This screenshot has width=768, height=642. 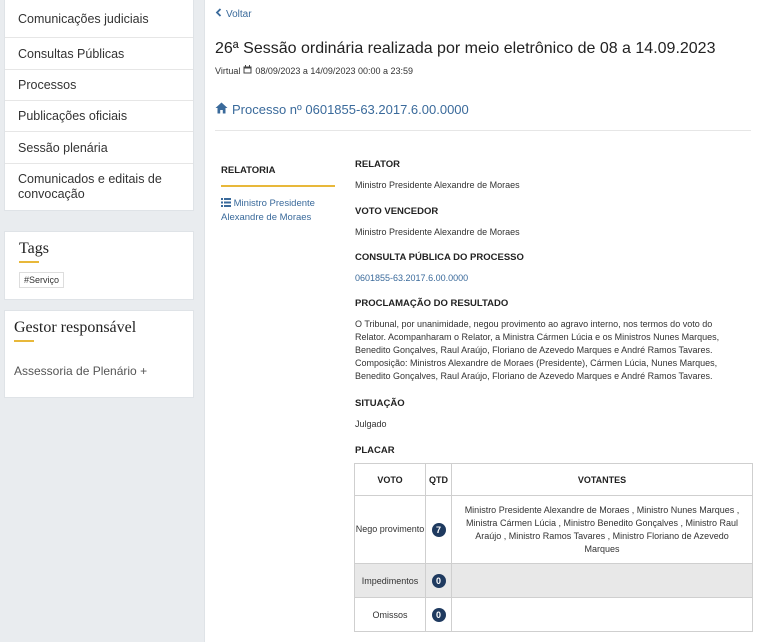 I want to click on tag-chip: #Serviço, so click(x=42, y=280).